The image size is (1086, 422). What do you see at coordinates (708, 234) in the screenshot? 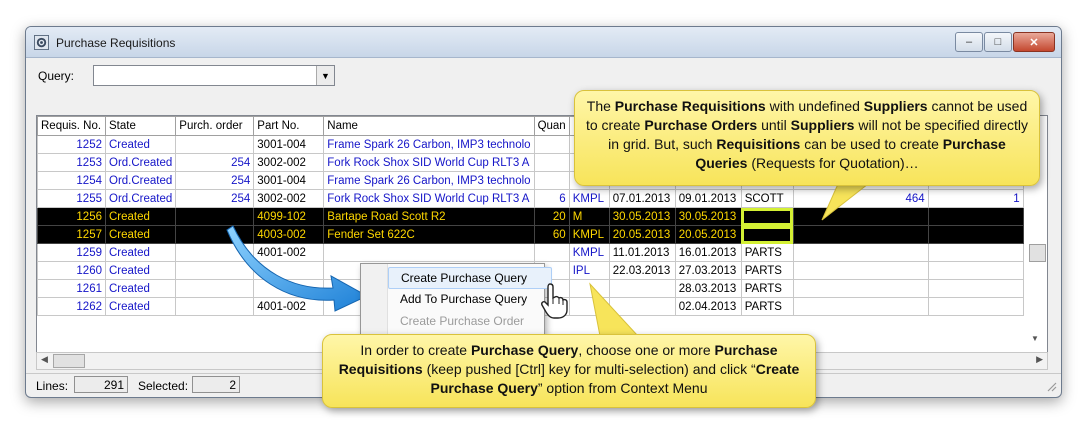
I see `grid-cell-d2: 20.05.2013` at bounding box center [708, 234].